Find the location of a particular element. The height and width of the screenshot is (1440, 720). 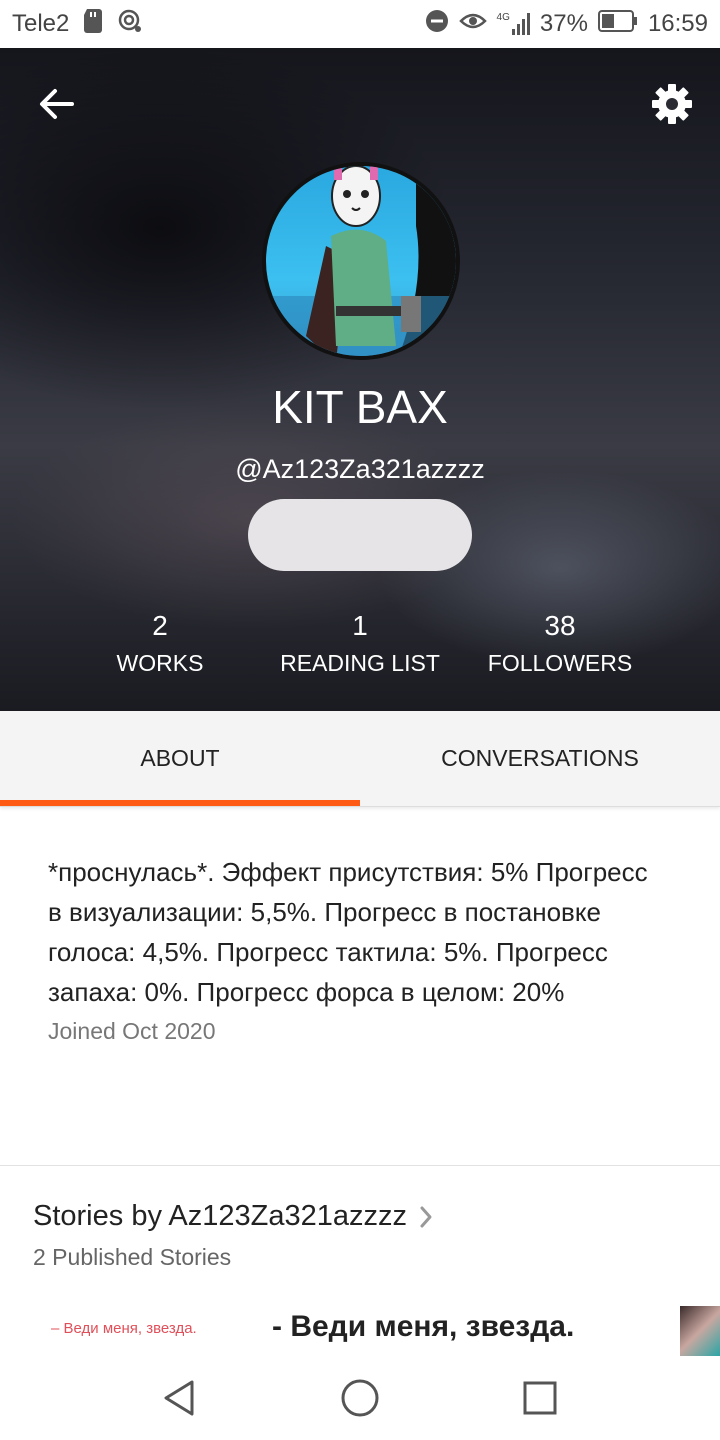

settings-button is located at coordinates (672, 104).